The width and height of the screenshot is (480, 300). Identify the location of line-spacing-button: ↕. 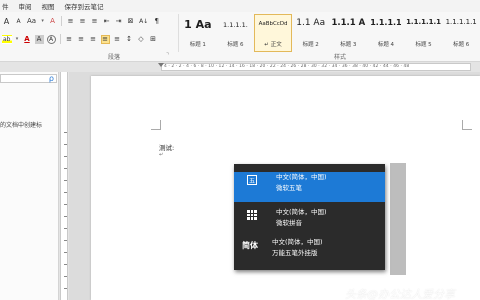
(129, 39).